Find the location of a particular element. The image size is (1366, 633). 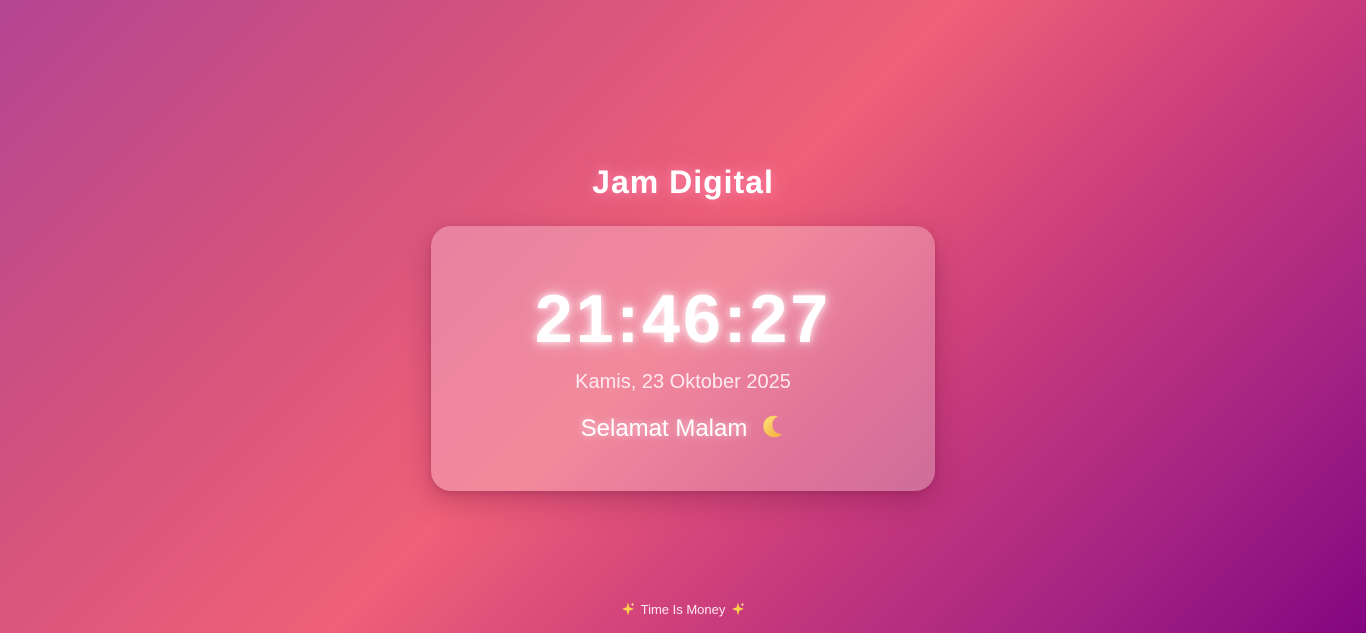

footer-text: Time Is Money is located at coordinates (683, 609).